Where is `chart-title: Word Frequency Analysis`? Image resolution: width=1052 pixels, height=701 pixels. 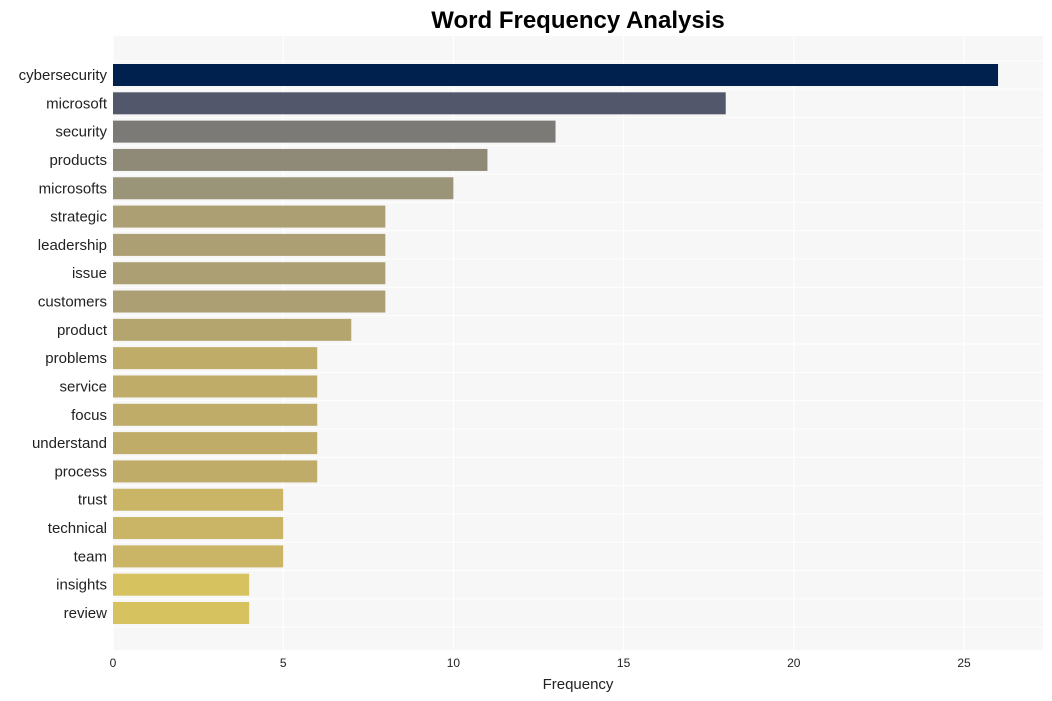
chart-title: Word Frequency Analysis is located at coordinates (577, 20).